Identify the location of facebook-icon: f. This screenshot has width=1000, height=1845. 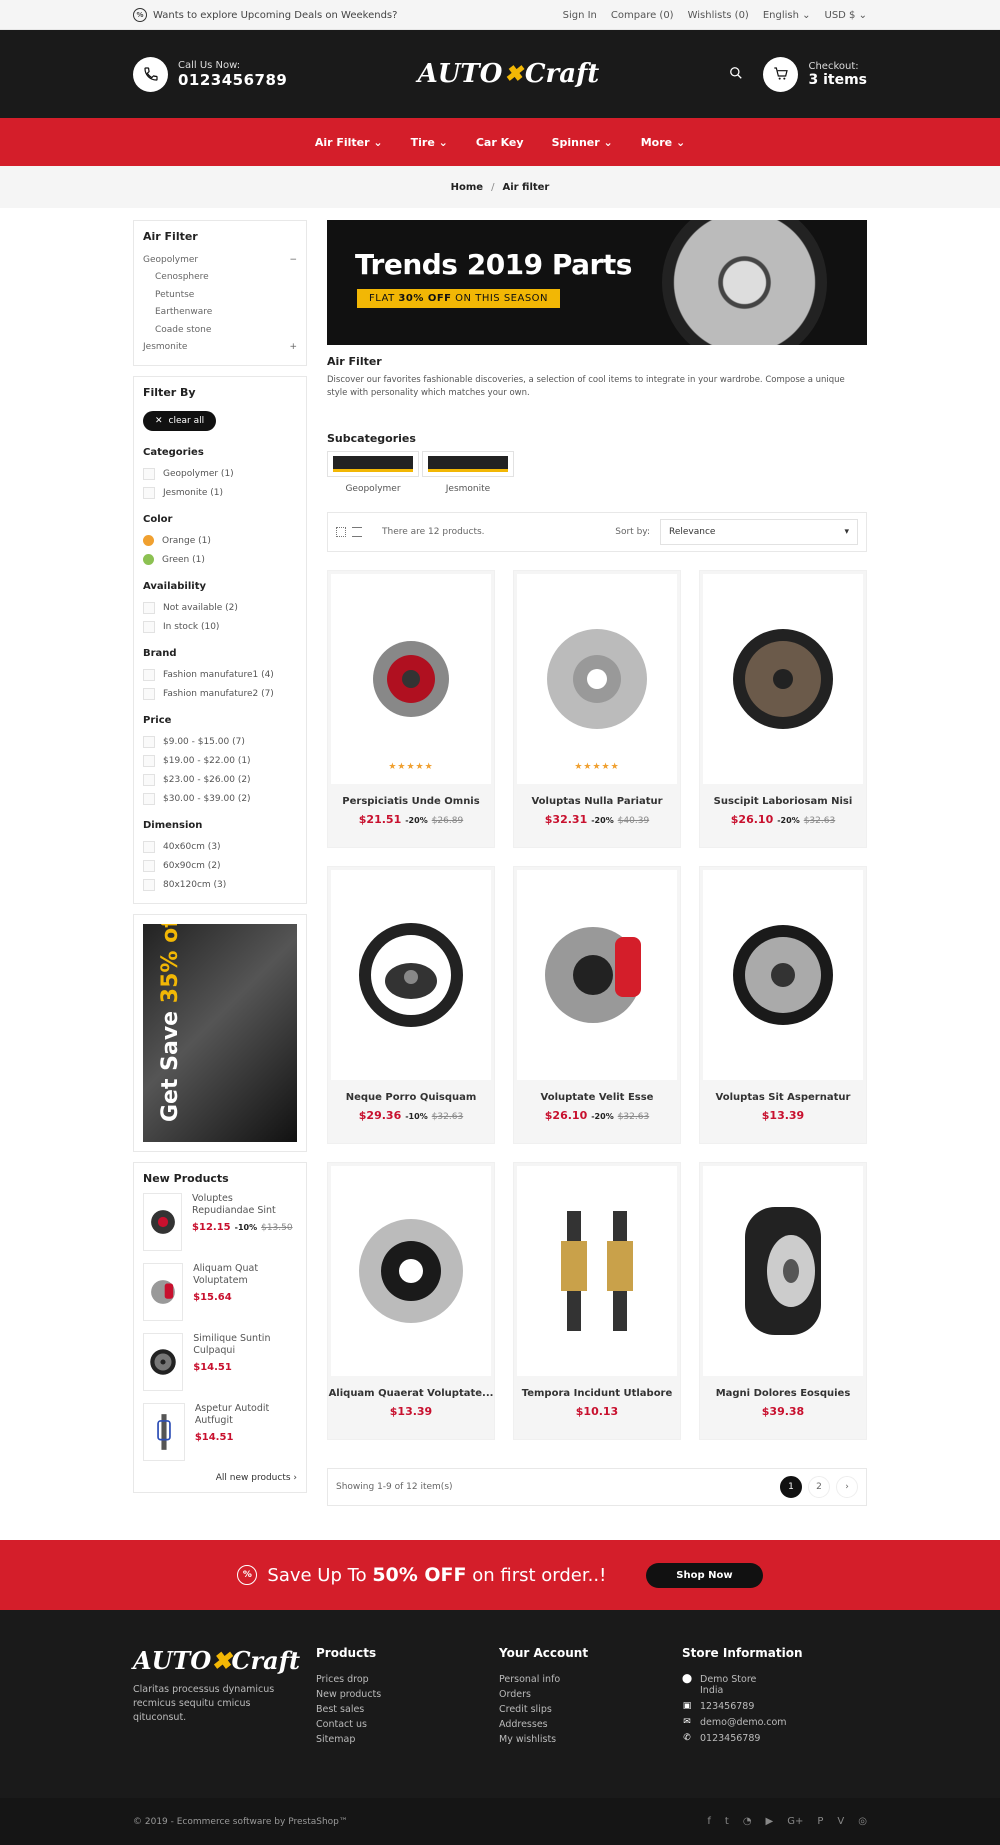
(709, 1821).